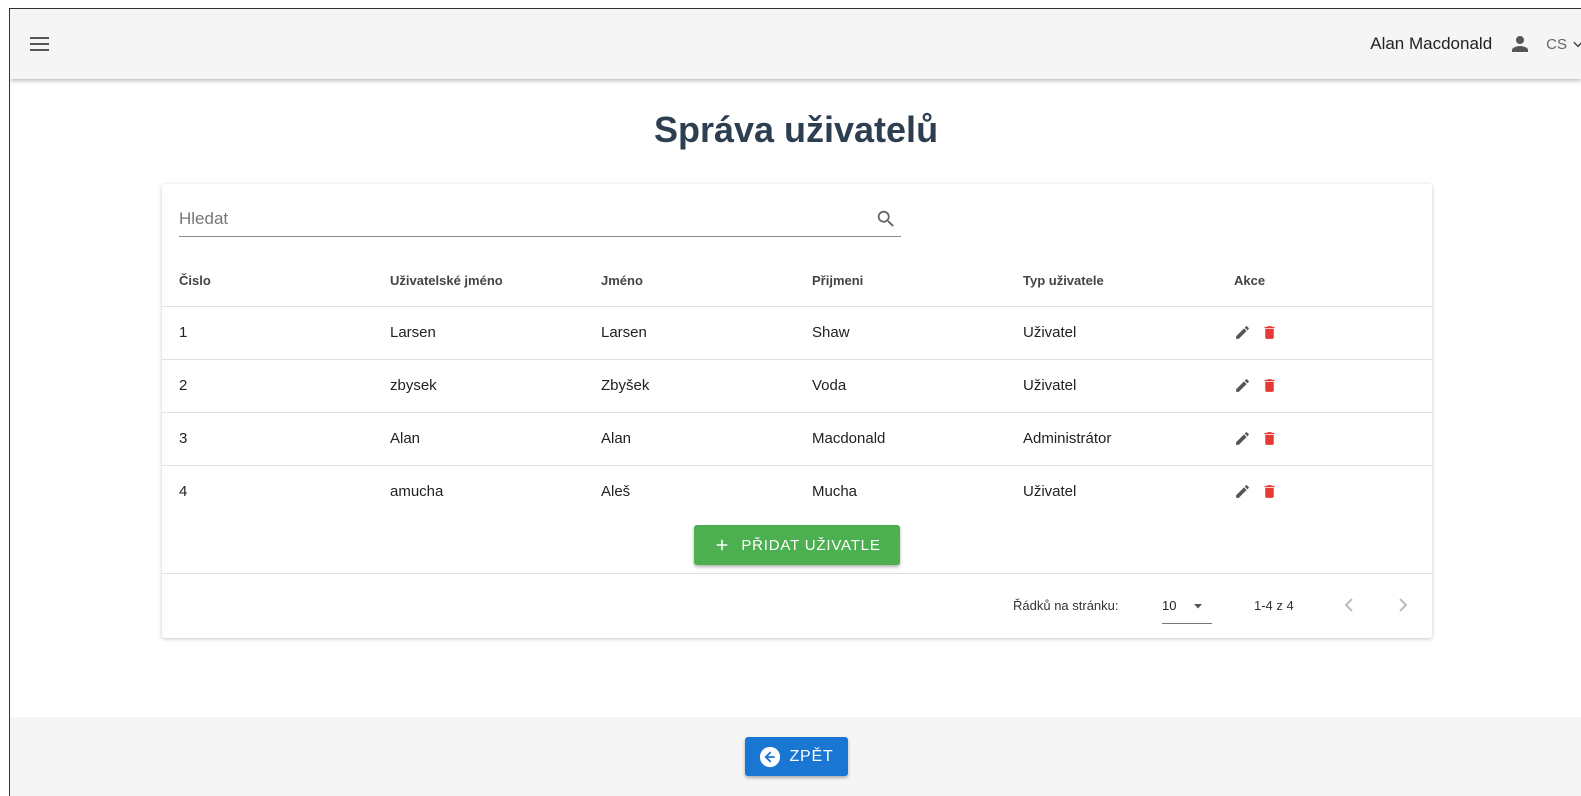 The image size is (1581, 796). Describe the element at coordinates (770, 756) in the screenshot. I see `arrow-back-icon` at that location.